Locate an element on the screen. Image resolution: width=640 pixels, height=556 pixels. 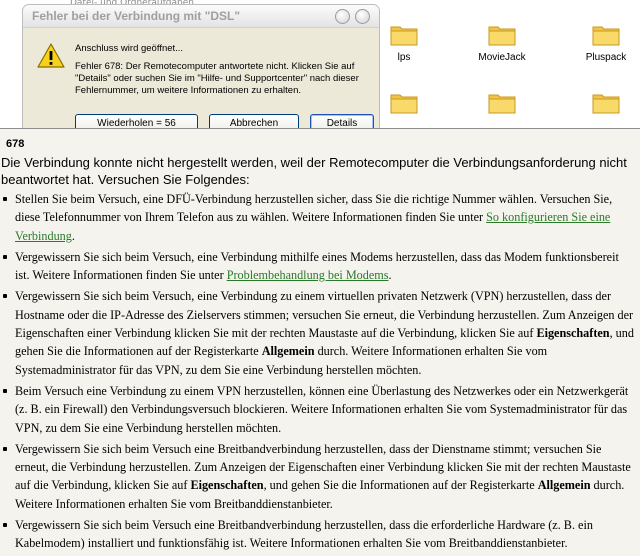
error-code-heading: 678 is located at coordinates (15, 144).